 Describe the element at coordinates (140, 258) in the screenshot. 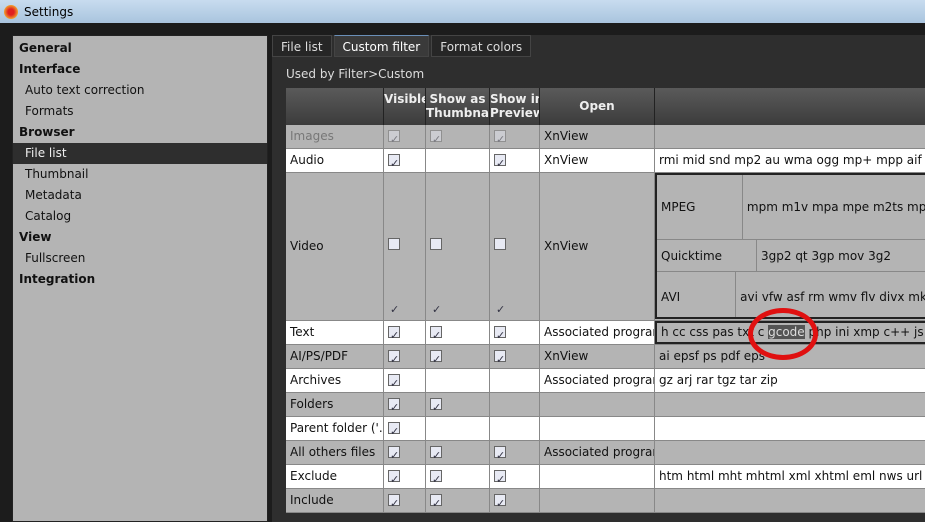

I see `sidebar-item: Fullscreen` at that location.